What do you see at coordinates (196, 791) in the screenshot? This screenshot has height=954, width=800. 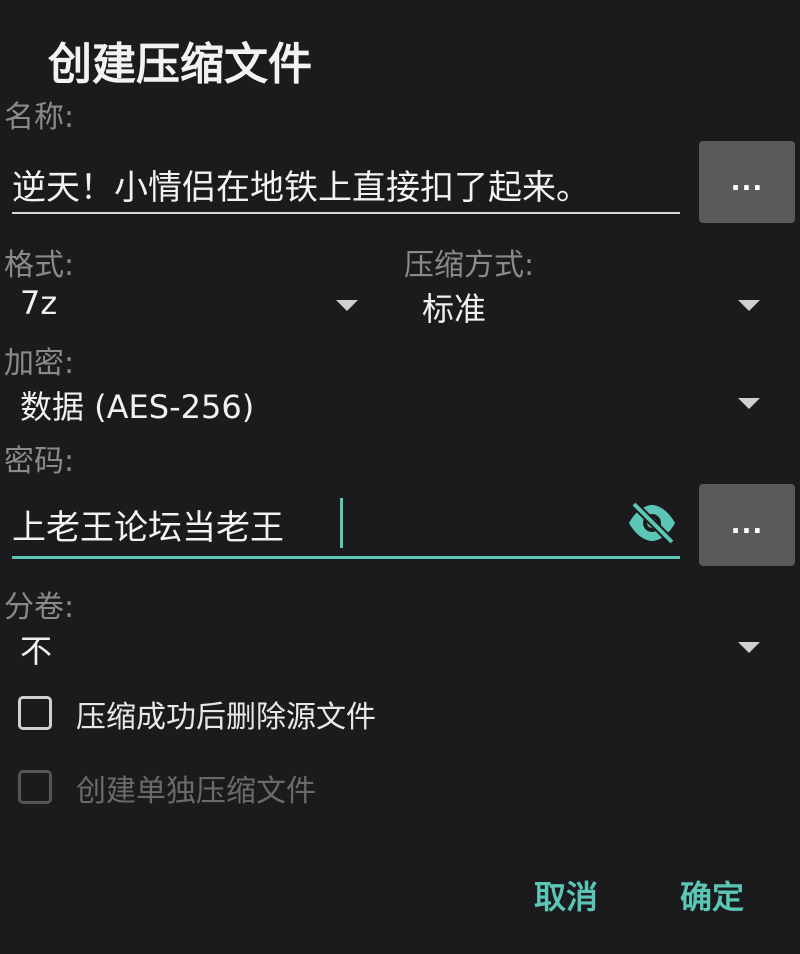 I see `separate-archives-label: 创建单独压缩文件` at bounding box center [196, 791].